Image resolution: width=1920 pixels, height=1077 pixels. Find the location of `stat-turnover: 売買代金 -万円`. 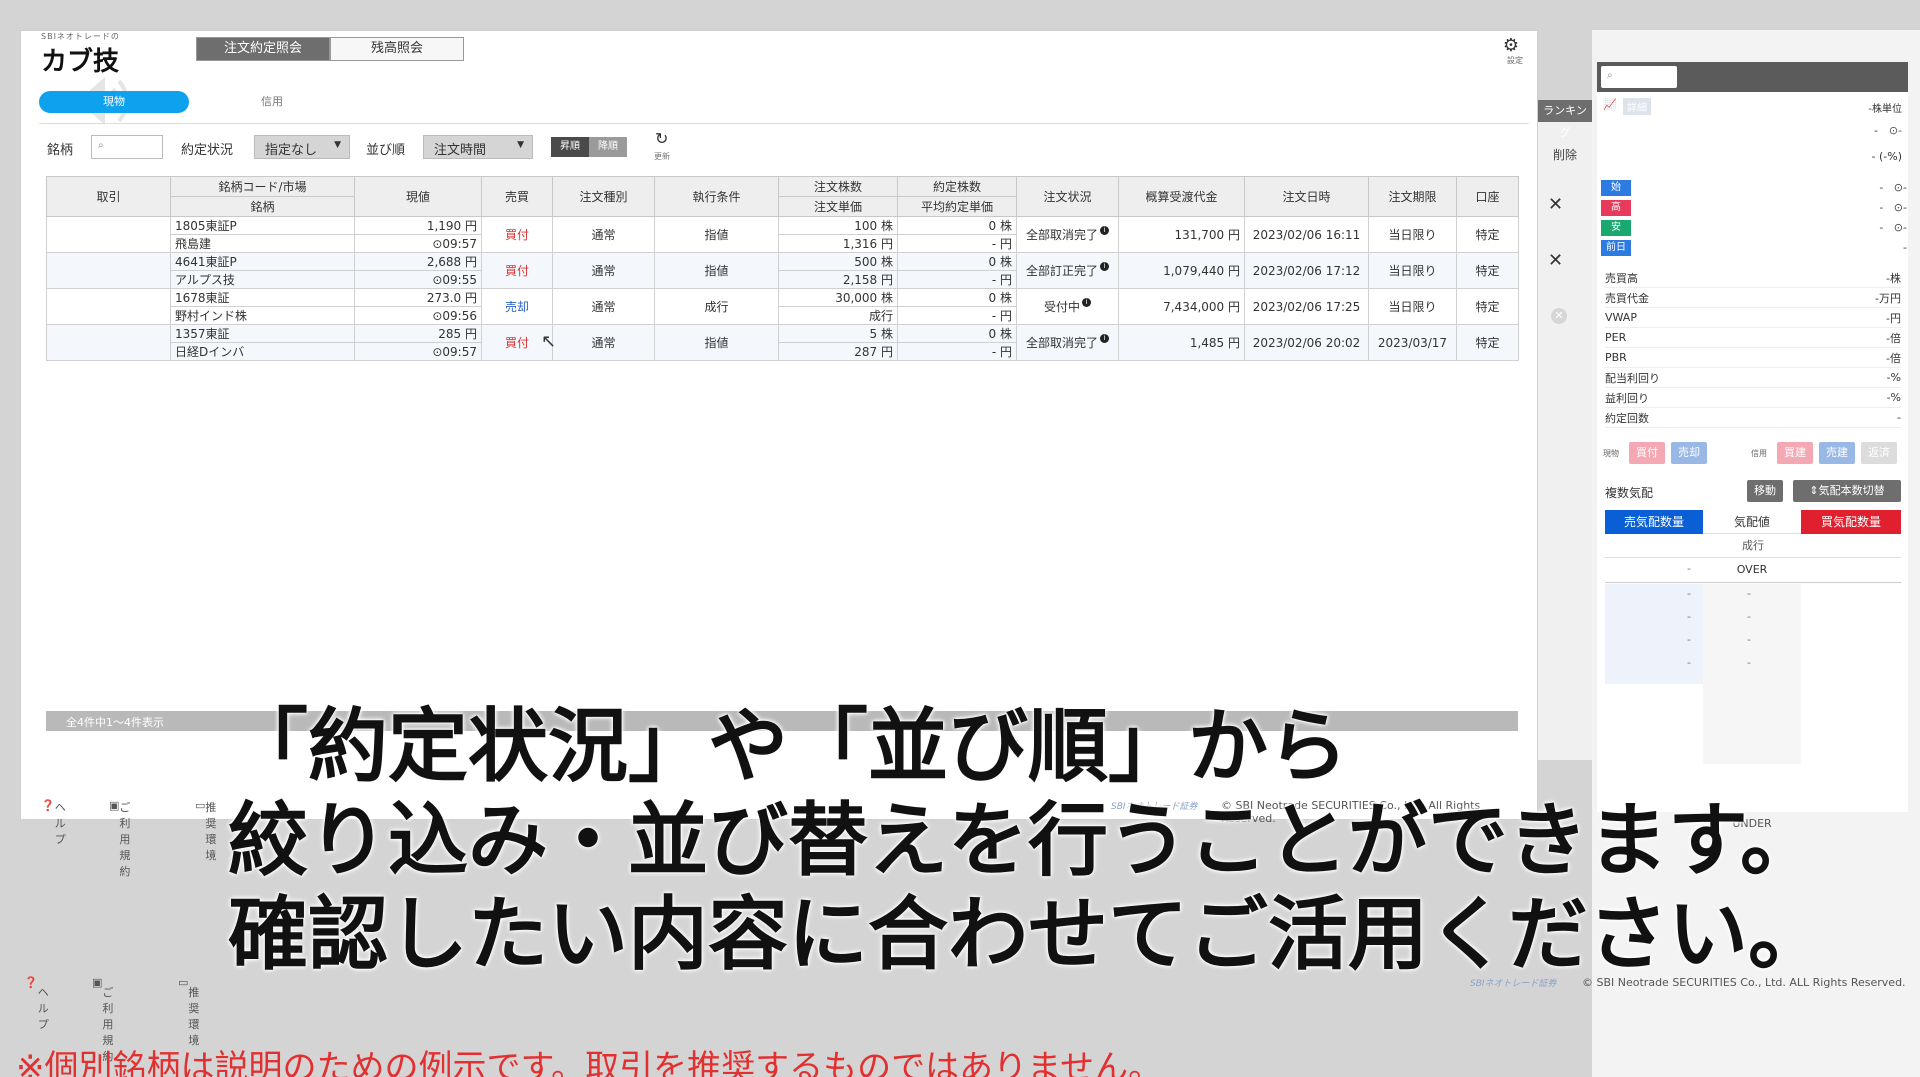

stat-turnover: 売買代金 -万円 is located at coordinates (1753, 298).